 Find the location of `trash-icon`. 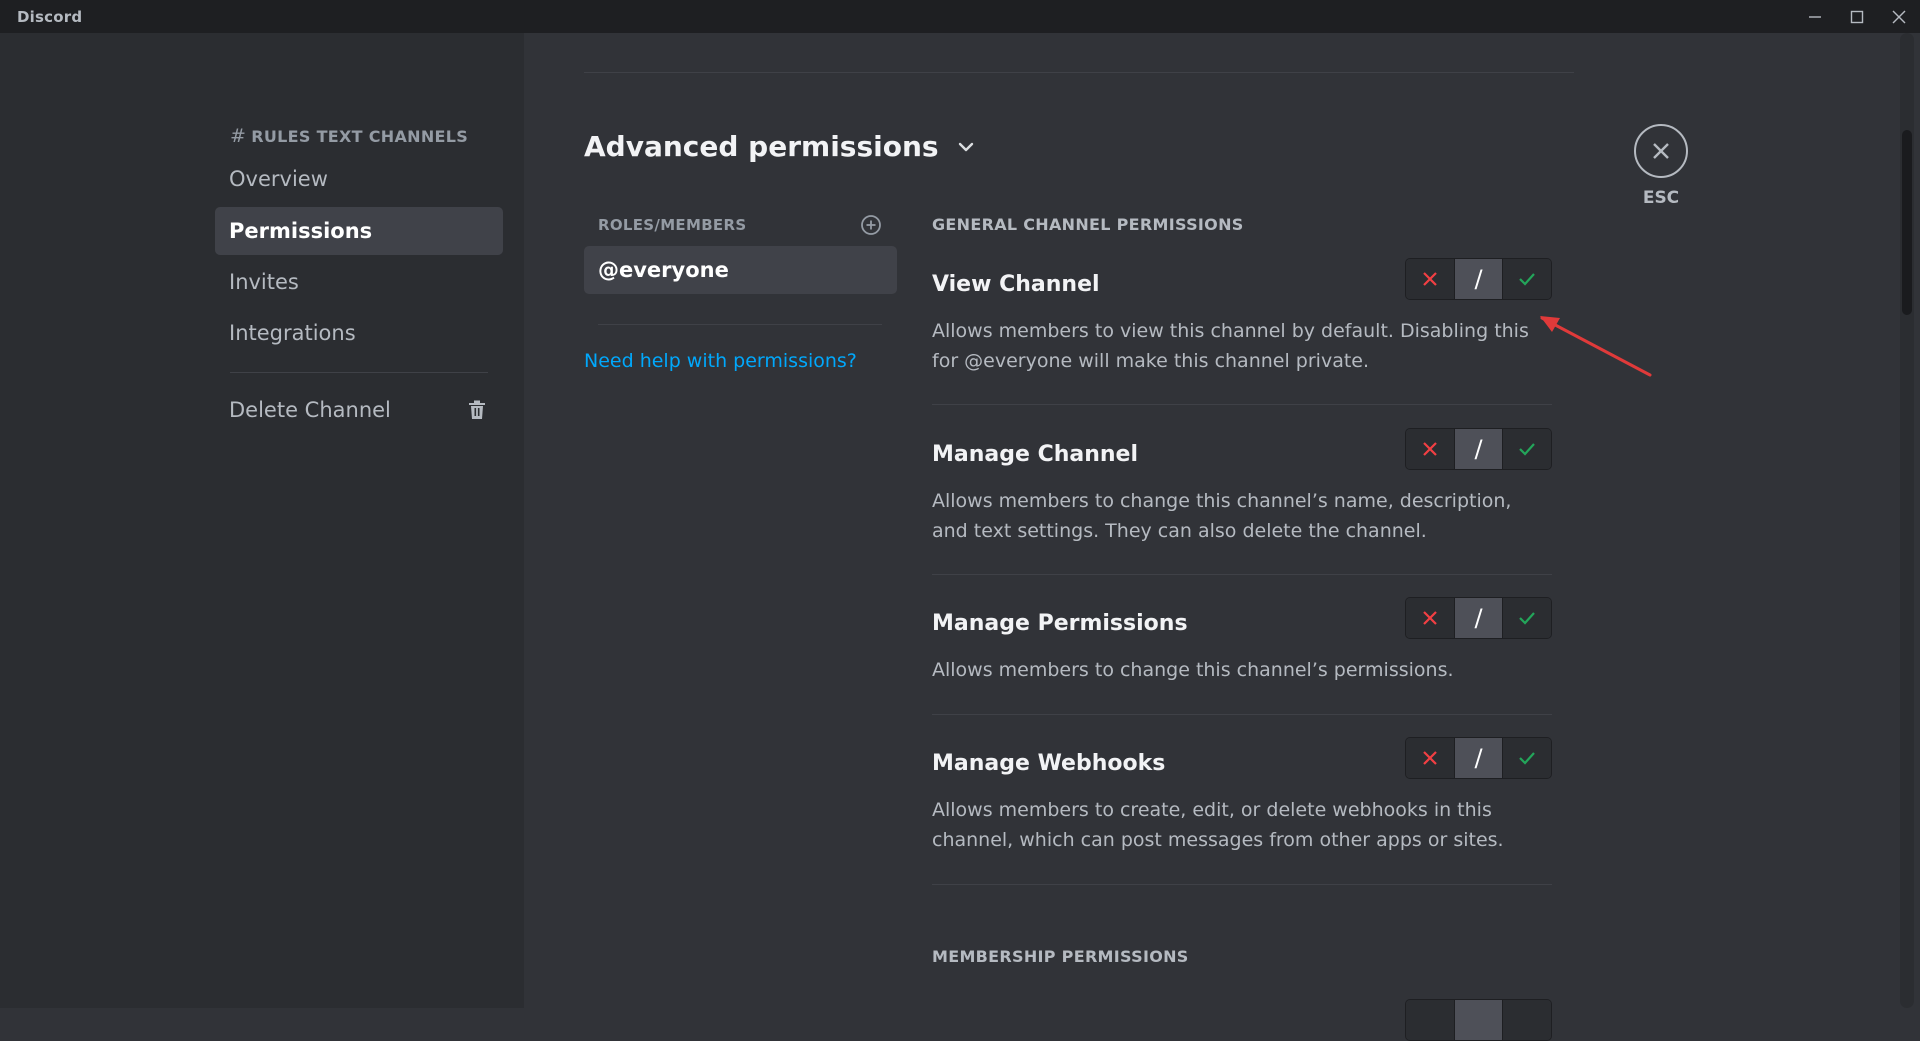

trash-icon is located at coordinates (477, 409).